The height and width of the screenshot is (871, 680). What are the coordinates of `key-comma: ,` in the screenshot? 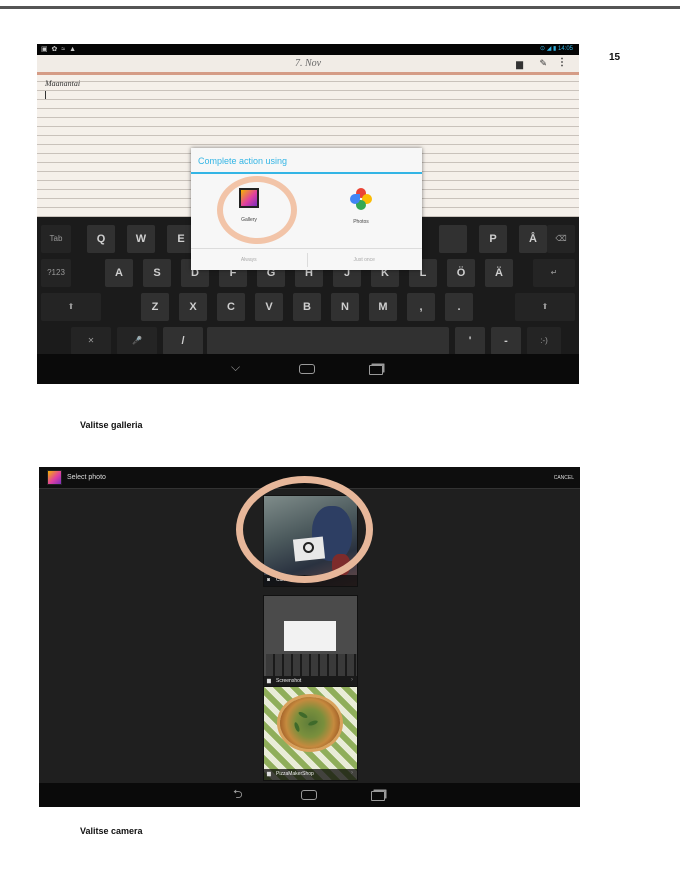 It's located at (421, 307).